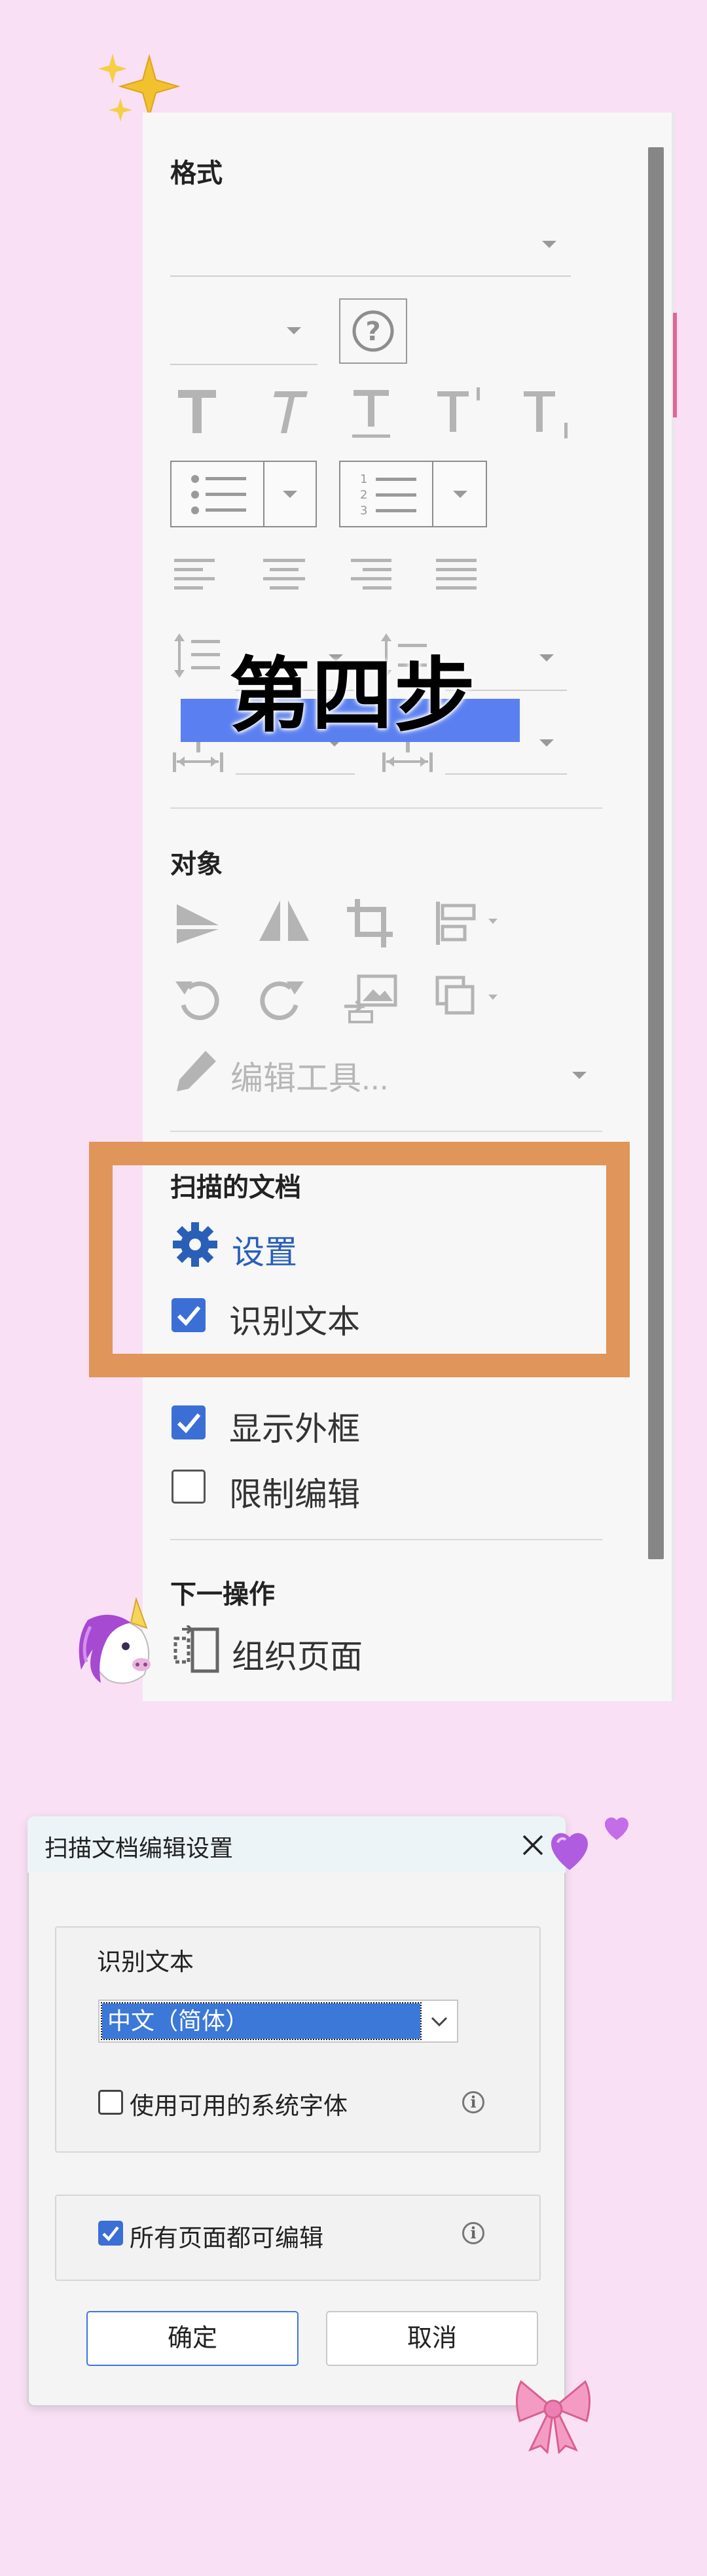  What do you see at coordinates (196, 865) in the screenshot?
I see `object-section-title: 对象` at bounding box center [196, 865].